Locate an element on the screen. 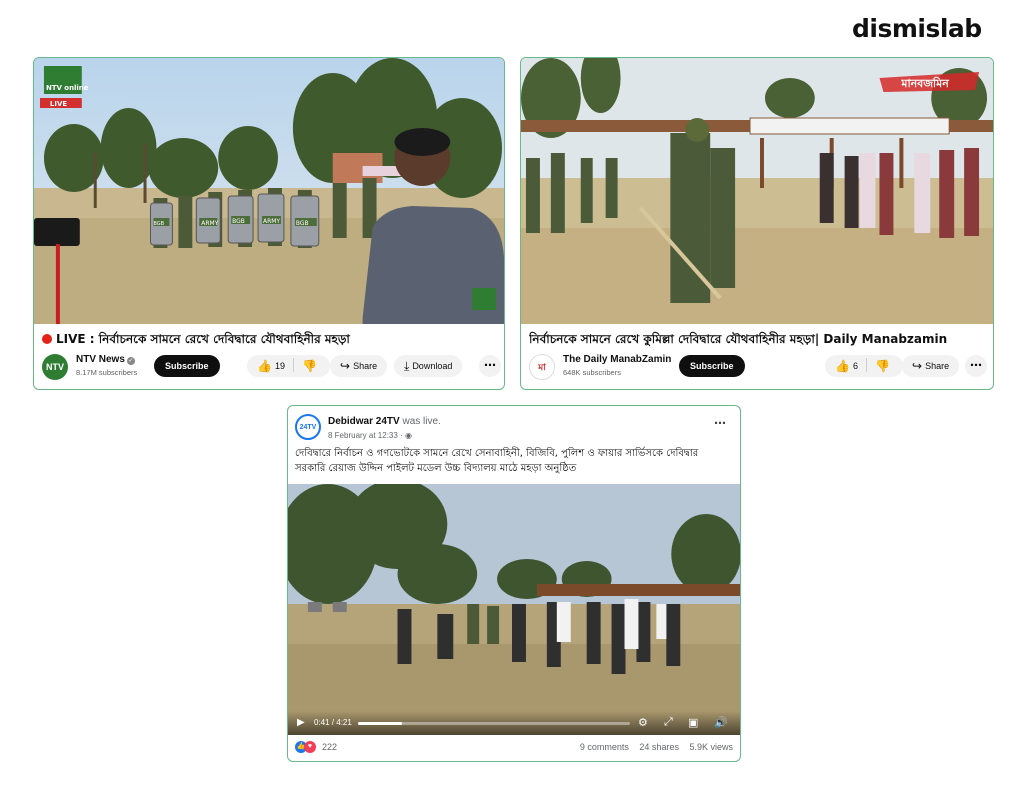 The width and height of the screenshot is (1024, 796). post-stats: 9 comments 24 shares 5.9K views is located at coordinates (652, 747).